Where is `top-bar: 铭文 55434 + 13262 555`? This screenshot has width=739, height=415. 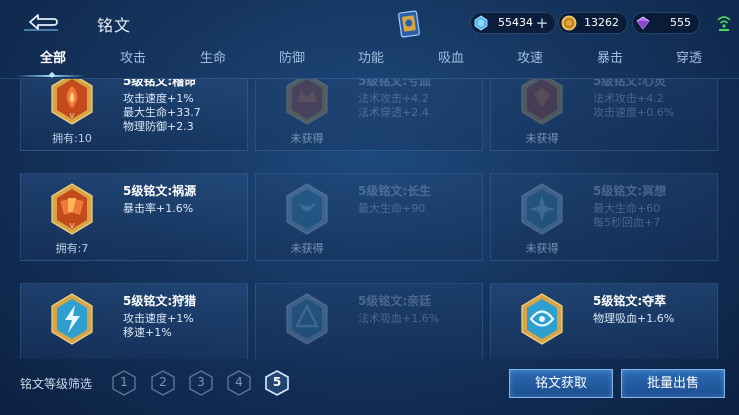
top-bar: 铭文 55434 + 13262 555 is located at coordinates (369, 23).